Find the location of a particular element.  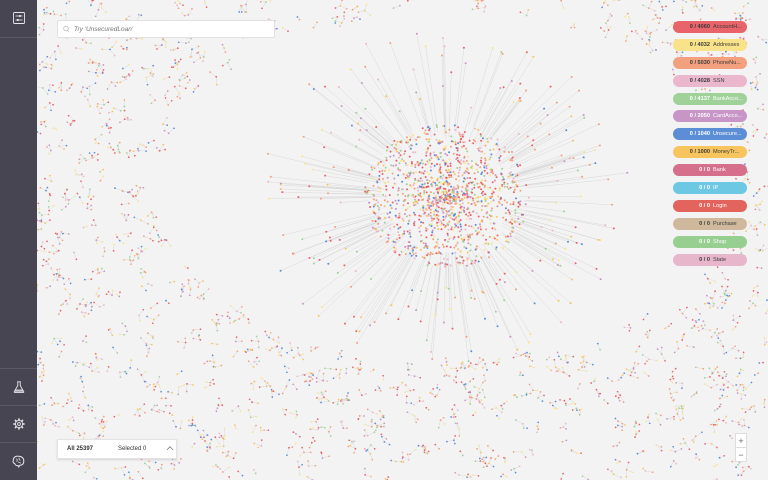

search-input is located at coordinates (169, 29).